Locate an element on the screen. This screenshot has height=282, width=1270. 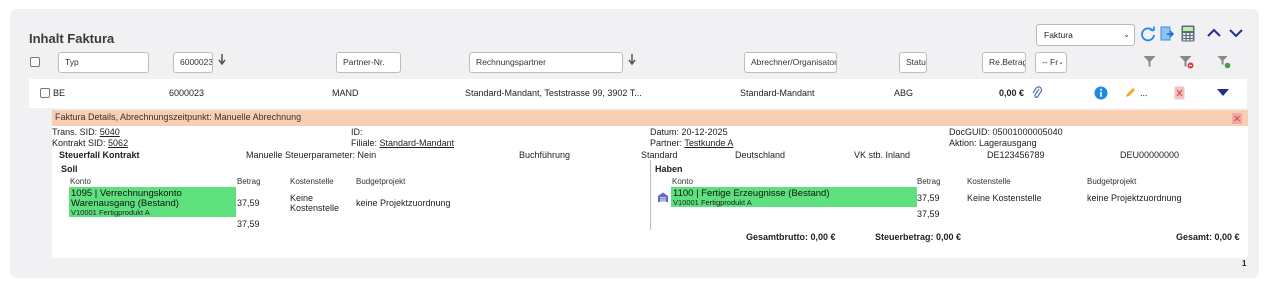
filter-abrechner: Abrechner/Organisator is located at coordinates (790, 62).